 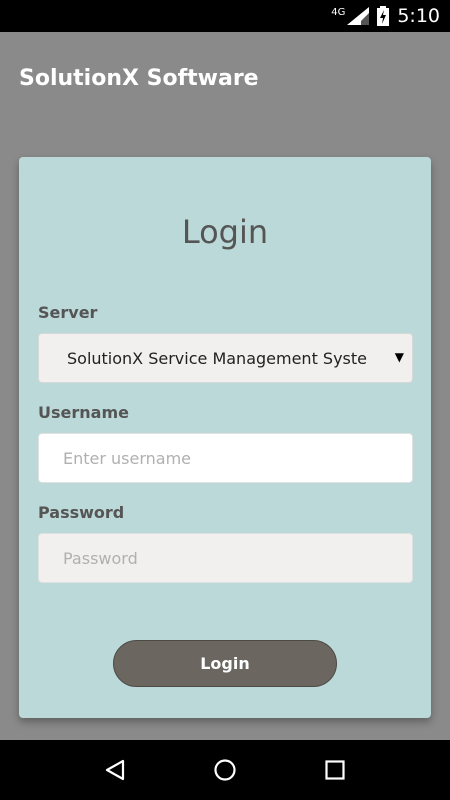 What do you see at coordinates (139, 78) in the screenshot?
I see `app-title: SolutionX Software` at bounding box center [139, 78].